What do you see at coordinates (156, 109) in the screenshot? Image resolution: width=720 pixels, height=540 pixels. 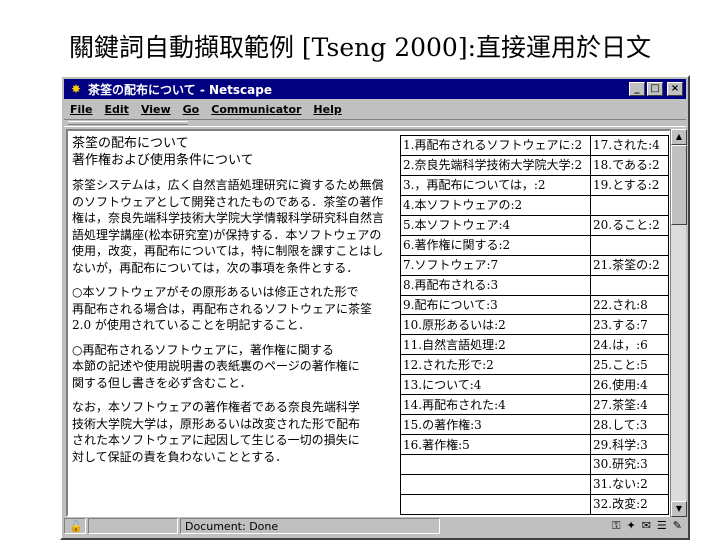 I see `menu-view: View` at bounding box center [156, 109].